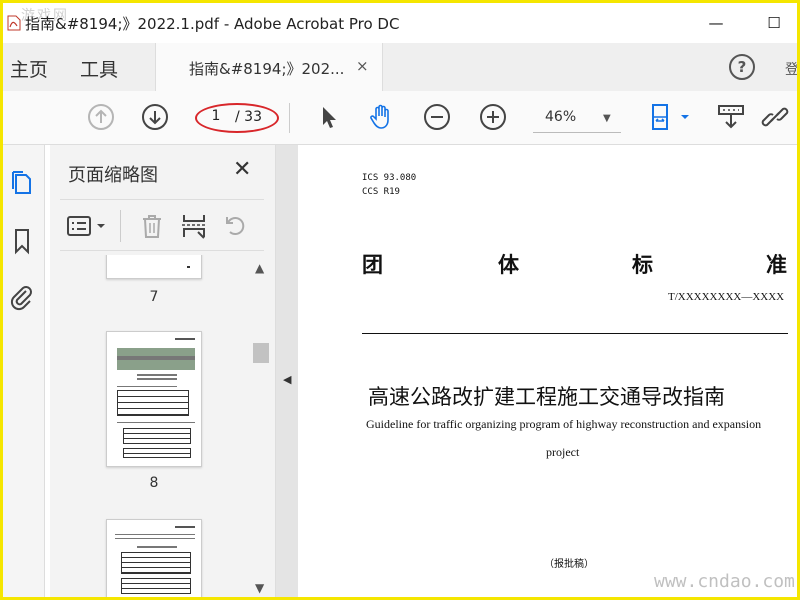 This screenshot has width=800, height=600. Describe the element at coordinates (381, 192) in the screenshot. I see `ccs-code: CCS R19` at that location.